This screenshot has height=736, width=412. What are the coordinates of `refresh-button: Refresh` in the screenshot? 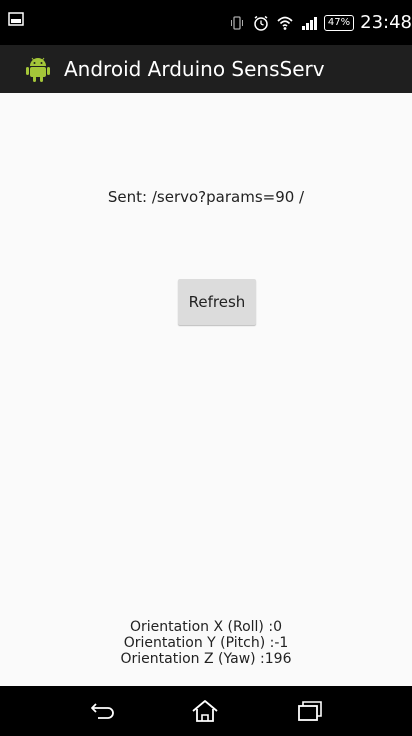 It's located at (217, 302).